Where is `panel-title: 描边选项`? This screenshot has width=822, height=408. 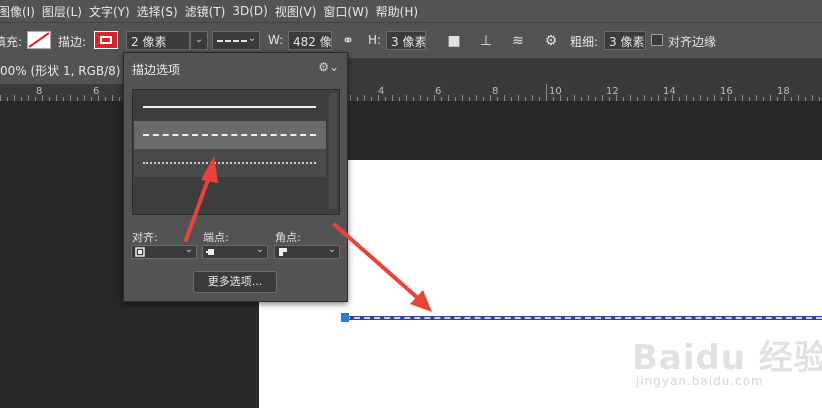
panel-title: 描边选项 is located at coordinates (156, 70).